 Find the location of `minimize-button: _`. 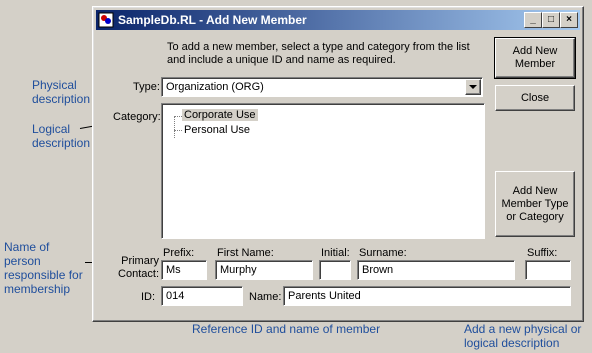

minimize-button: _ is located at coordinates (533, 20).